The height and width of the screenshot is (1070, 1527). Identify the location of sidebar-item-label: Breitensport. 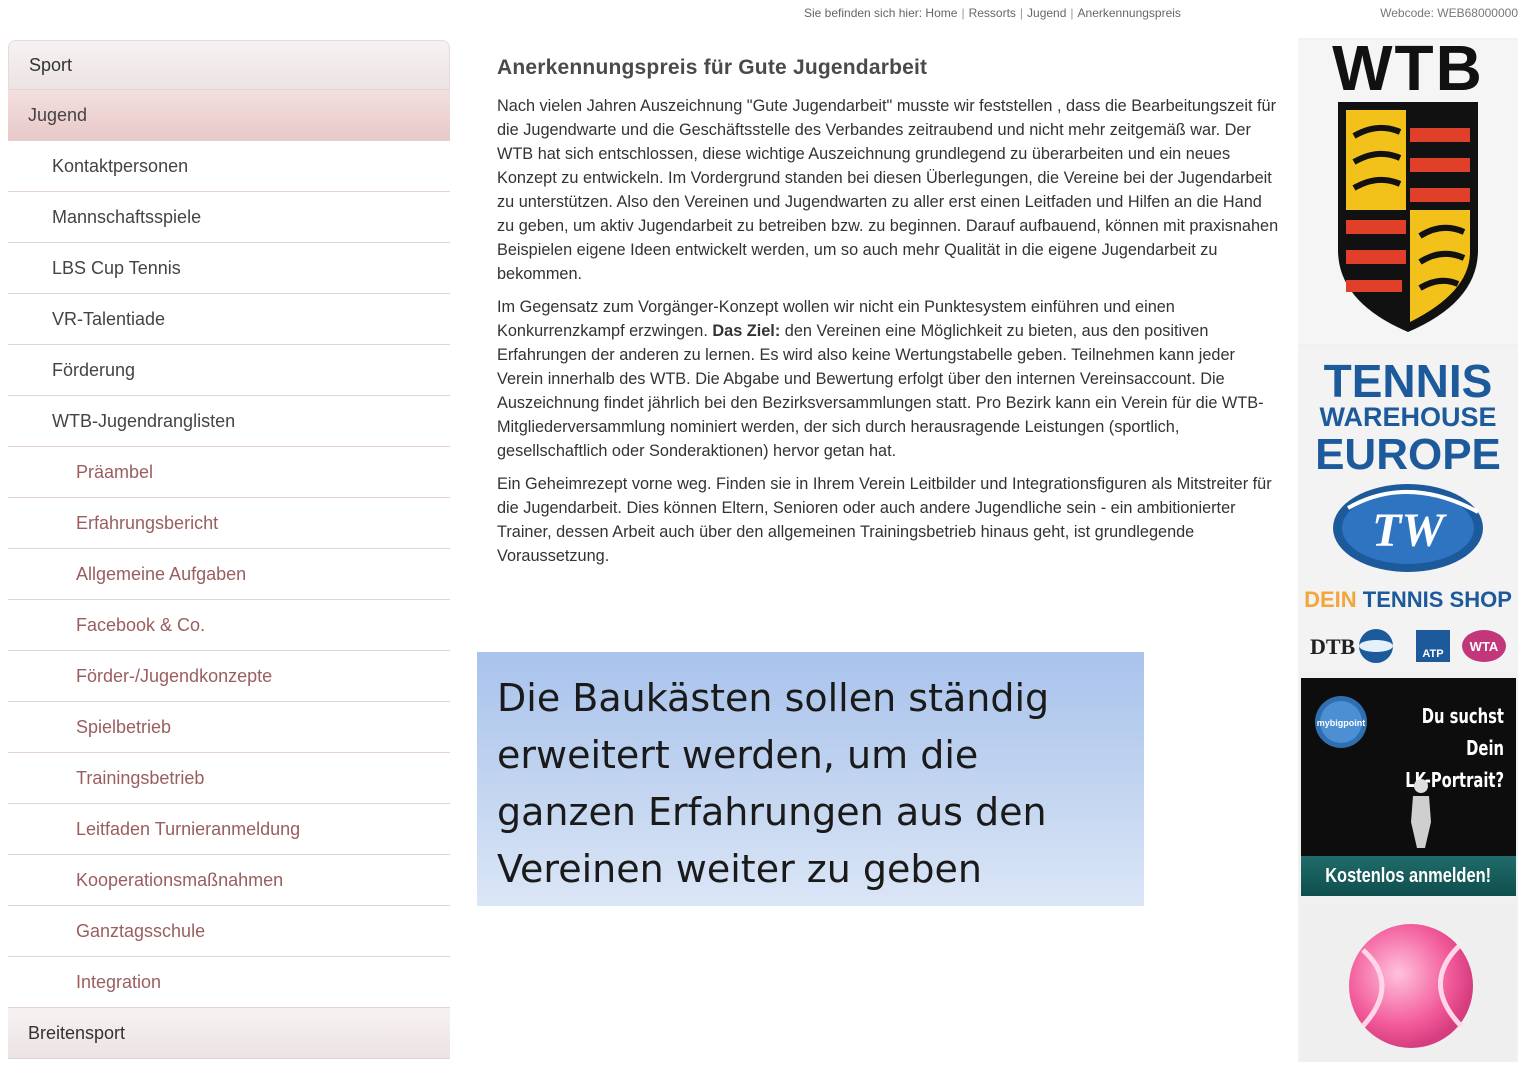
(77, 1033).